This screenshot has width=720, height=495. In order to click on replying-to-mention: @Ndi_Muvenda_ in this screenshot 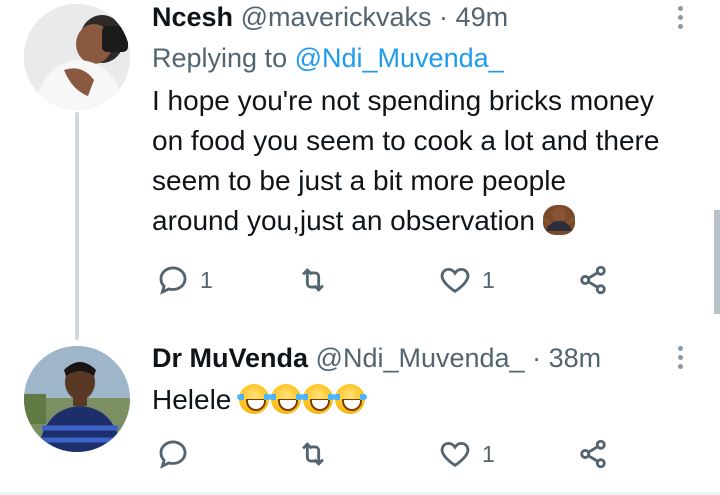, I will do `click(399, 58)`.